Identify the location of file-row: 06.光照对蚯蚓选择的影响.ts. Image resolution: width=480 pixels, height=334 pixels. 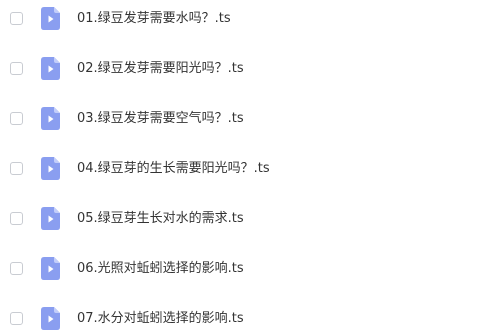
(240, 269).